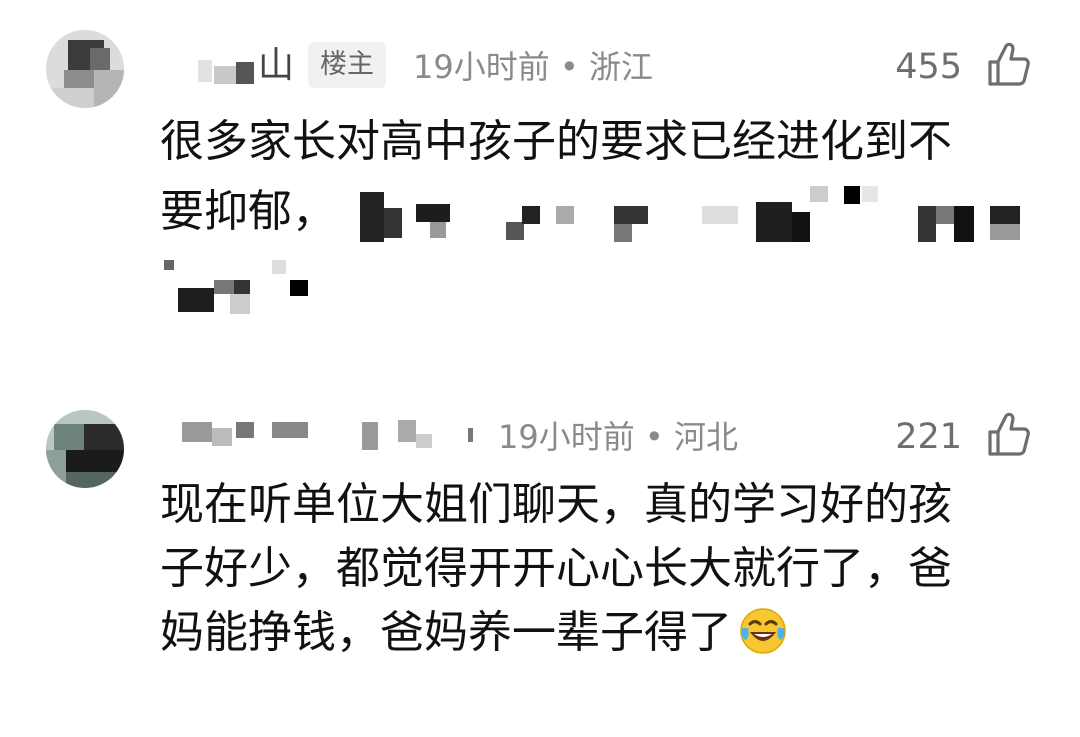 This screenshot has width=1080, height=737. What do you see at coordinates (248, 211) in the screenshot?
I see `comment-text: 要抑郁，` at bounding box center [248, 211].